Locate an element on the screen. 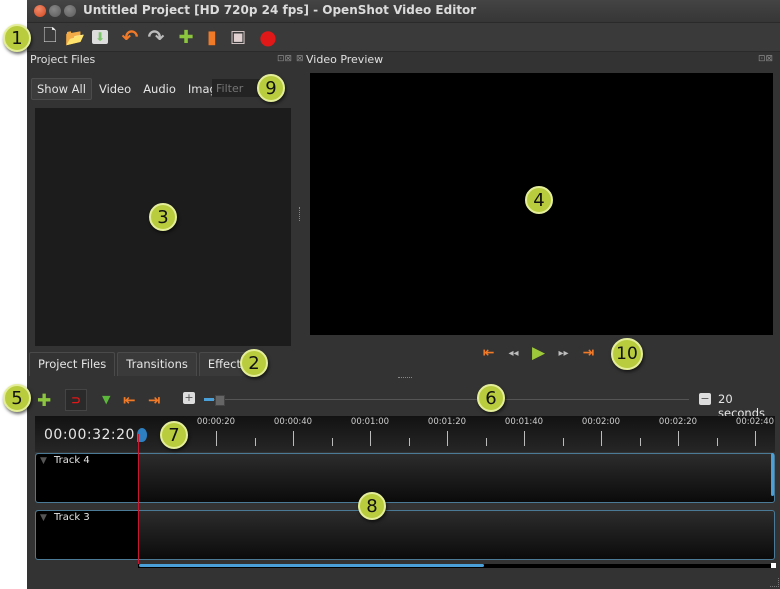 This screenshot has height=589, width=780. scroll-corner is located at coordinates (773, 565).